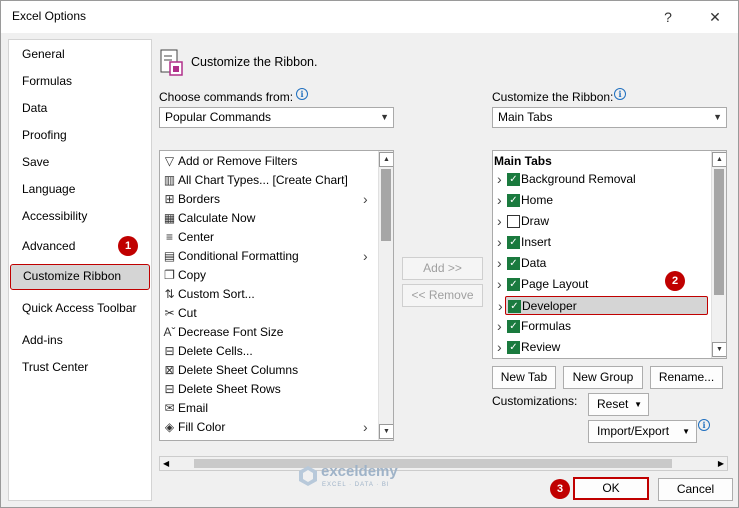 The width and height of the screenshot is (739, 508). I want to click on nav-item-language: Language, so click(80, 189).